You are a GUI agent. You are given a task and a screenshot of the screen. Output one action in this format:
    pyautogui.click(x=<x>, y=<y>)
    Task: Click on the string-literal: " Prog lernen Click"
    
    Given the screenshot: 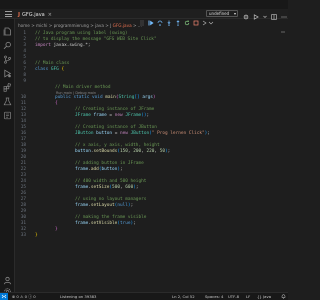 What is the action you would take?
    pyautogui.click(x=178, y=133)
    